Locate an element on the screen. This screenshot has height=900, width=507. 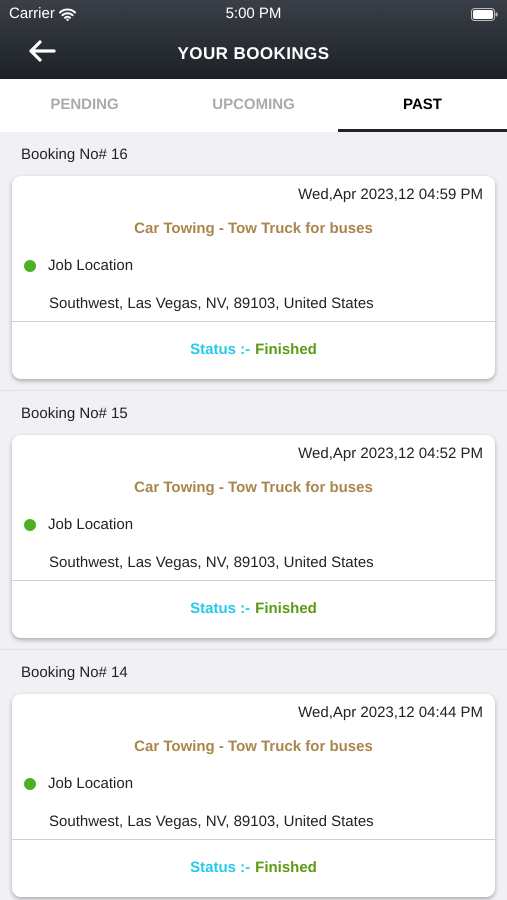
booking-number: Booking No# 16 is located at coordinates (74, 155).